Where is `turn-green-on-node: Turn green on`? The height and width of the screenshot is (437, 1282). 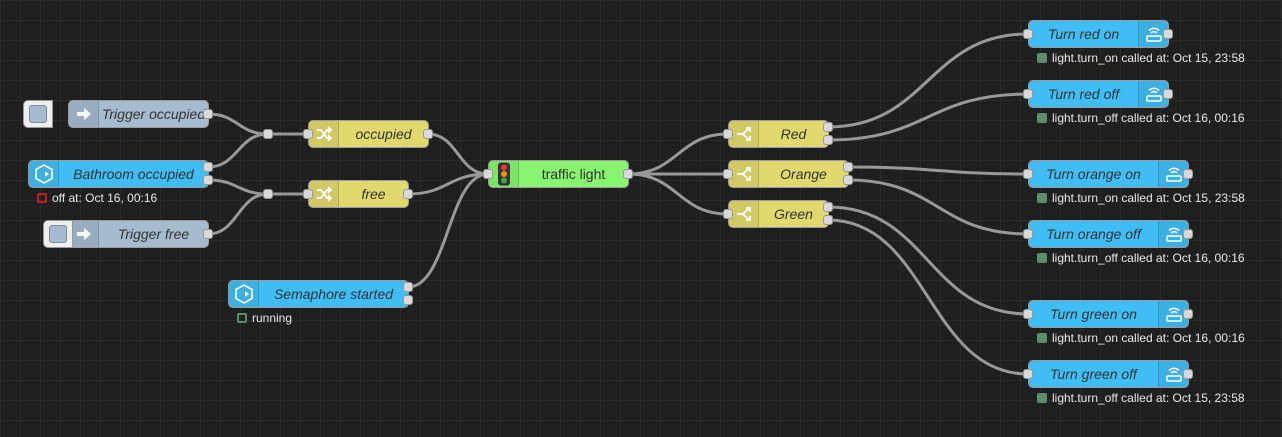 turn-green-on-node: Turn green on is located at coordinates (1108, 314).